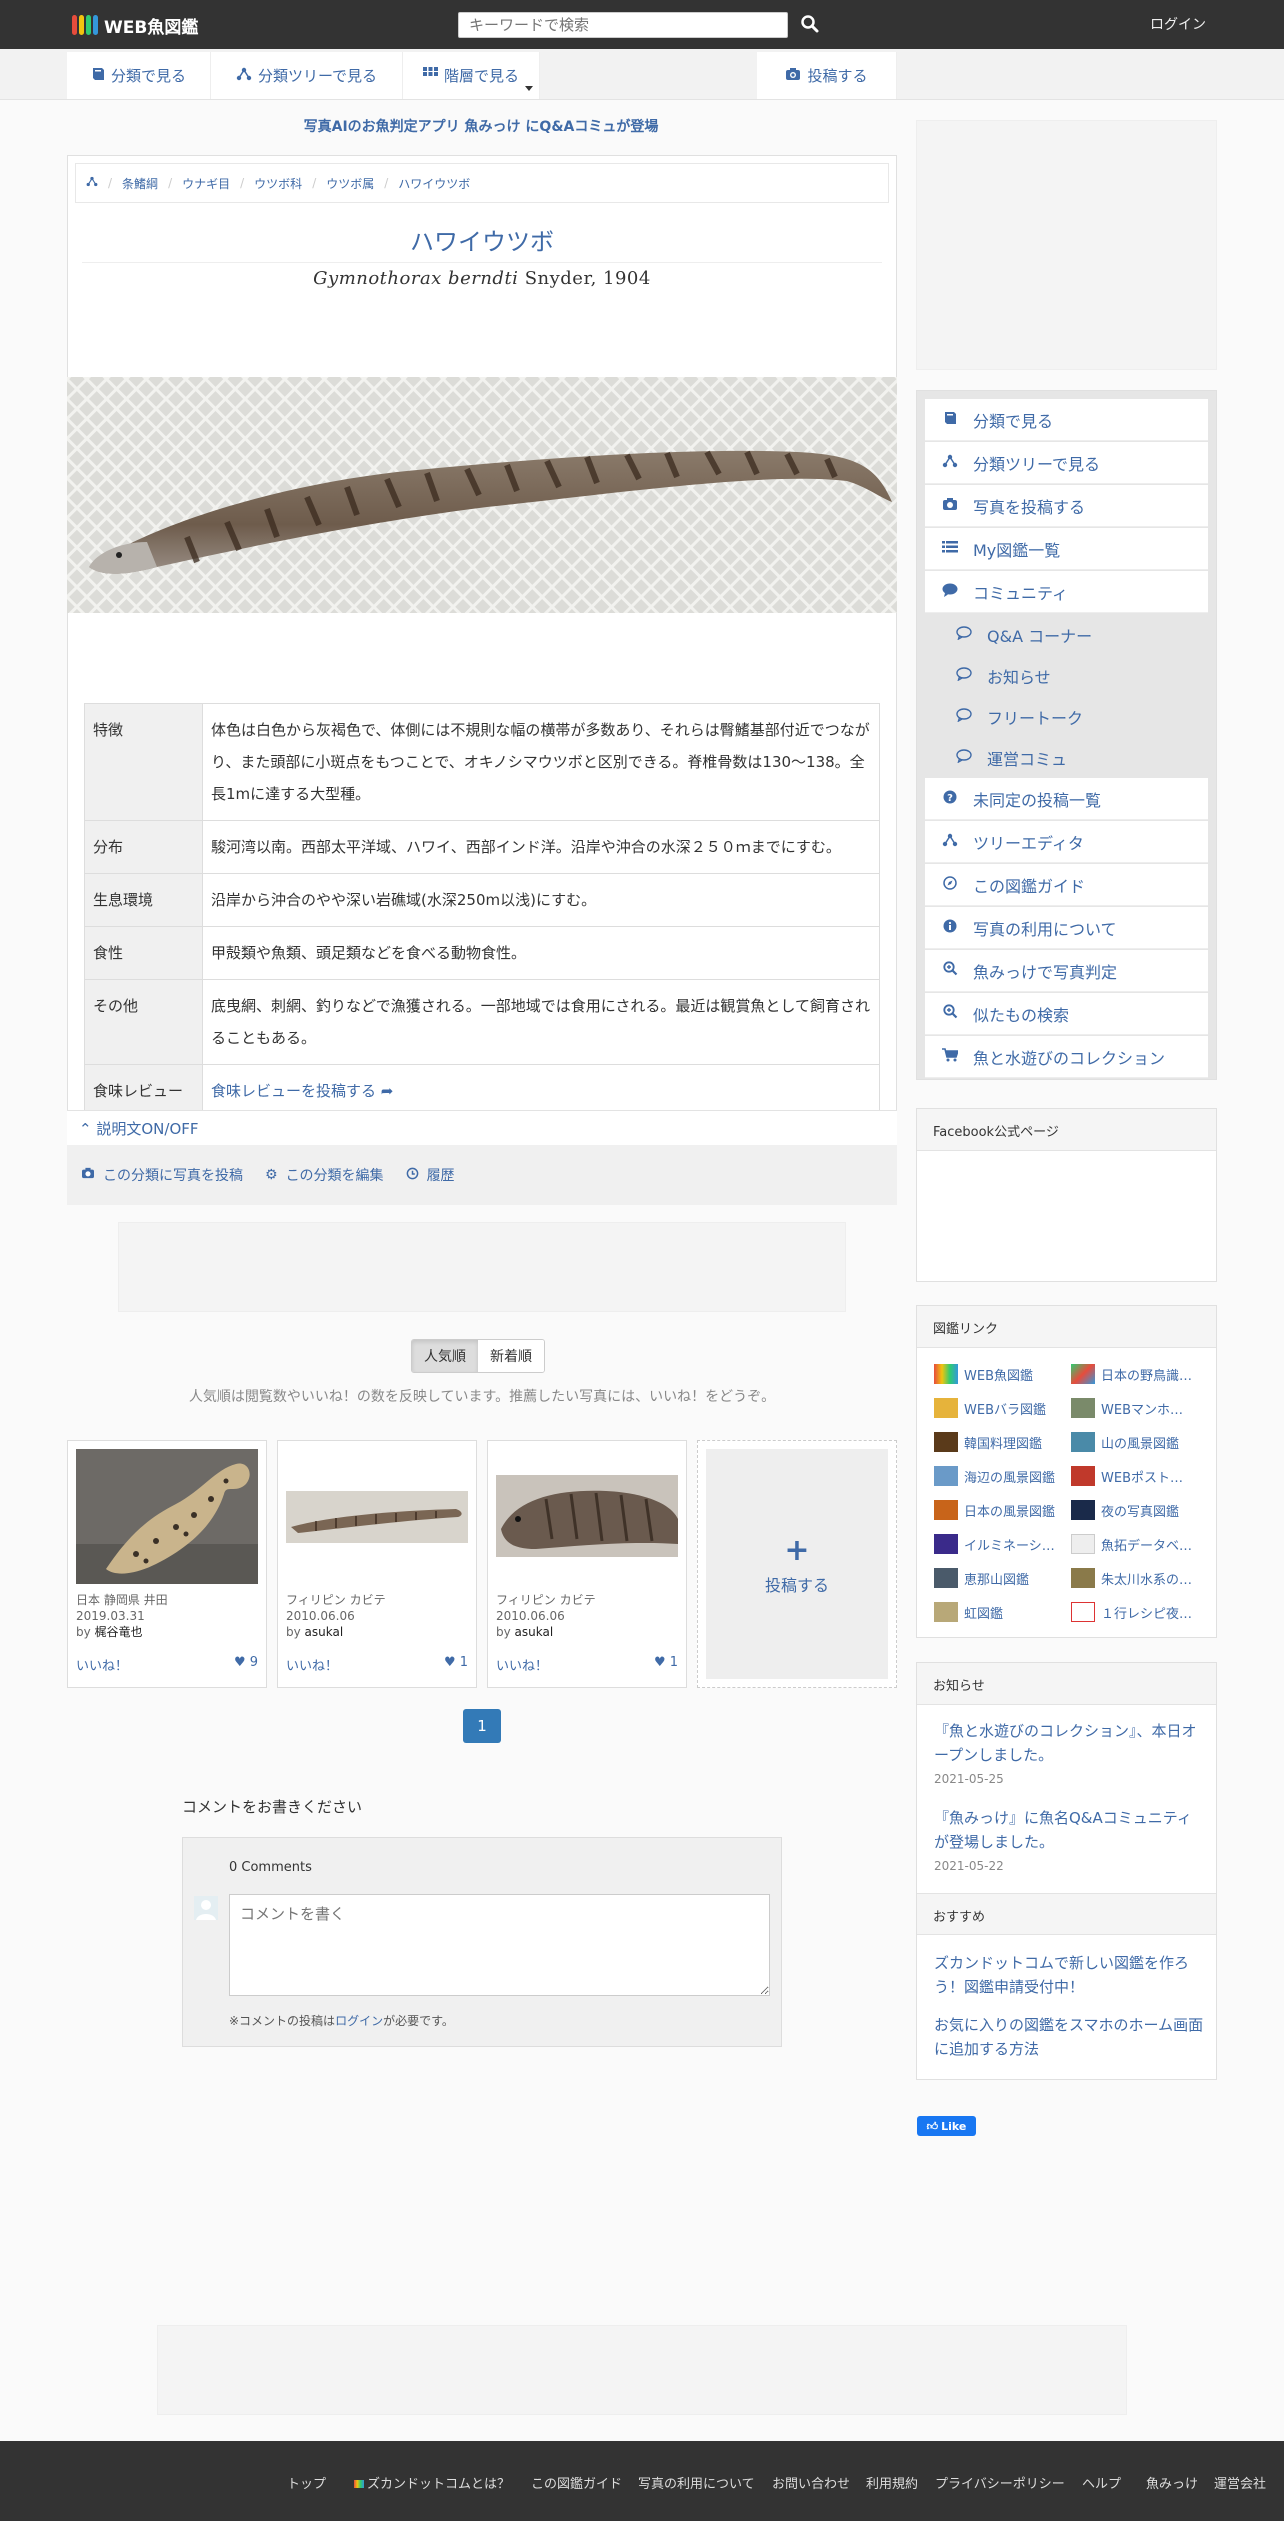  I want to click on facebook-panel: Facebook公式ページ, so click(1066, 1195).